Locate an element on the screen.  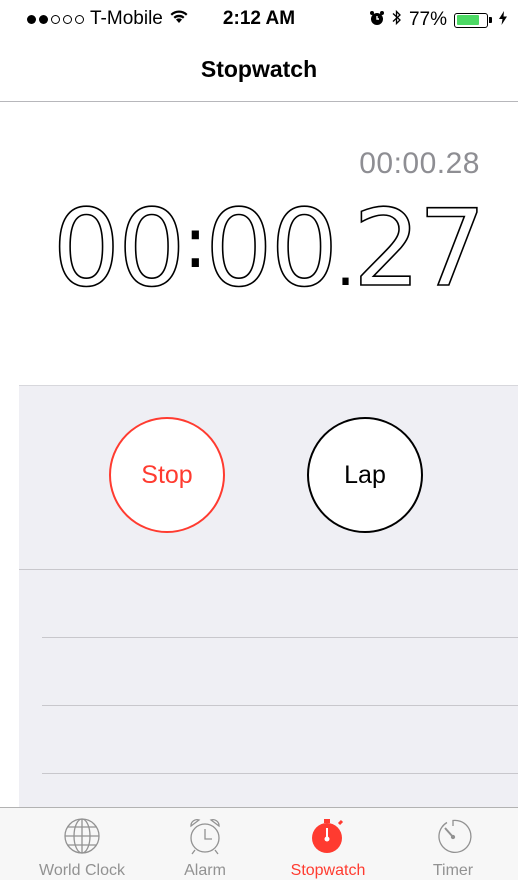
time-colon: : is located at coordinates (195, 243).